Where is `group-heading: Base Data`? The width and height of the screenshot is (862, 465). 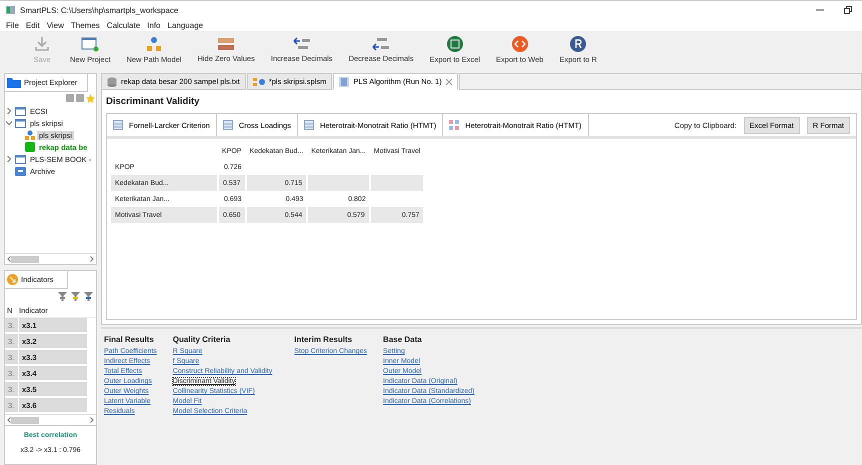 group-heading: Base Data is located at coordinates (403, 339).